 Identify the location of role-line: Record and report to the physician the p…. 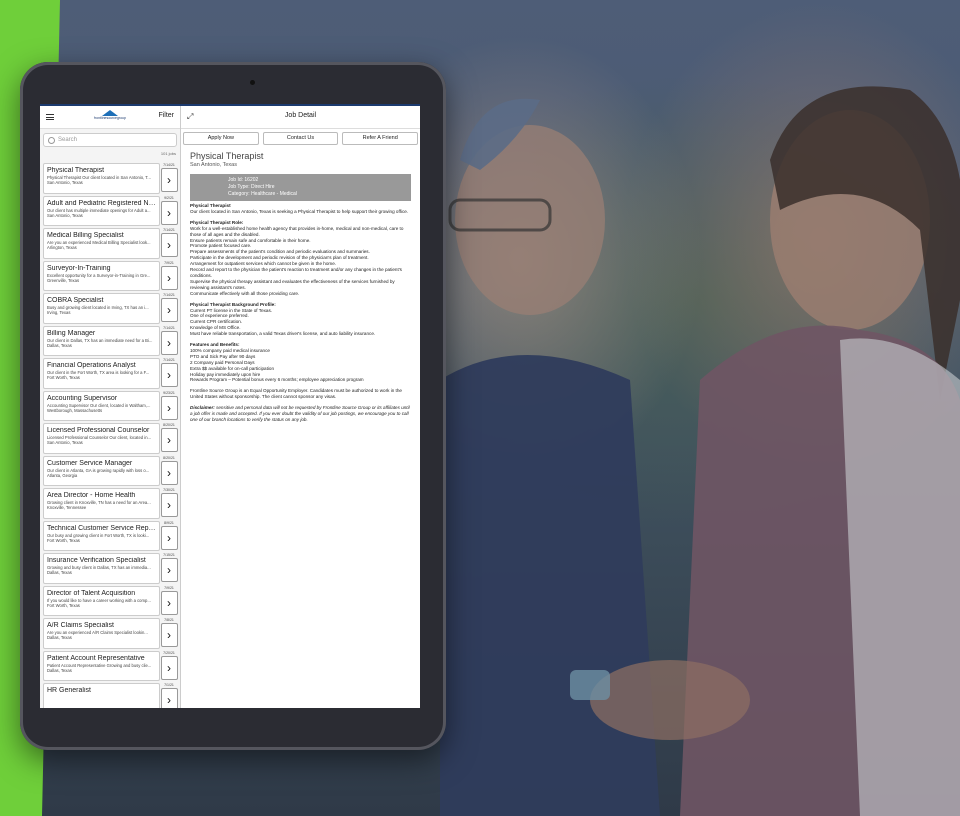
(296, 272).